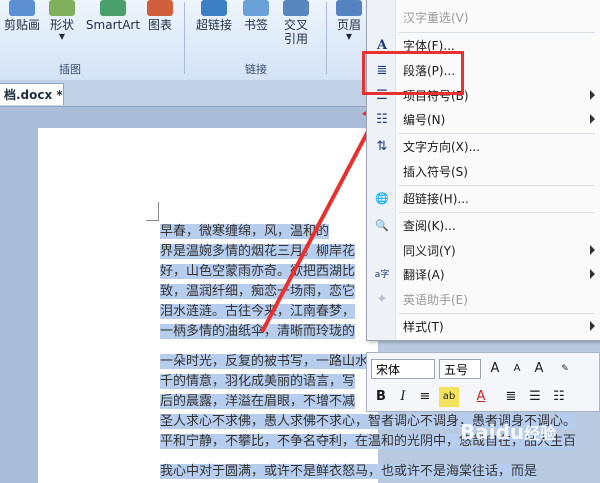  I want to click on baidu-watermark: Baidu经验, so click(508, 432).